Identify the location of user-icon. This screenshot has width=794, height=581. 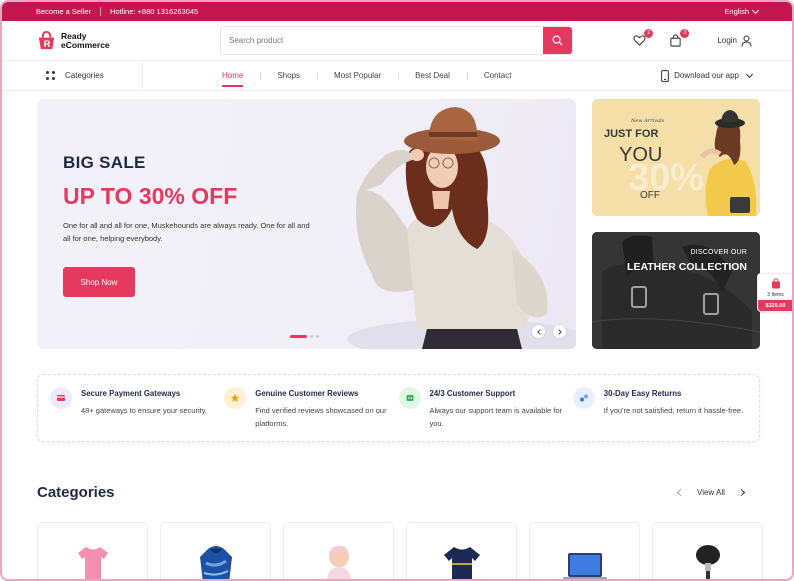
(746, 41).